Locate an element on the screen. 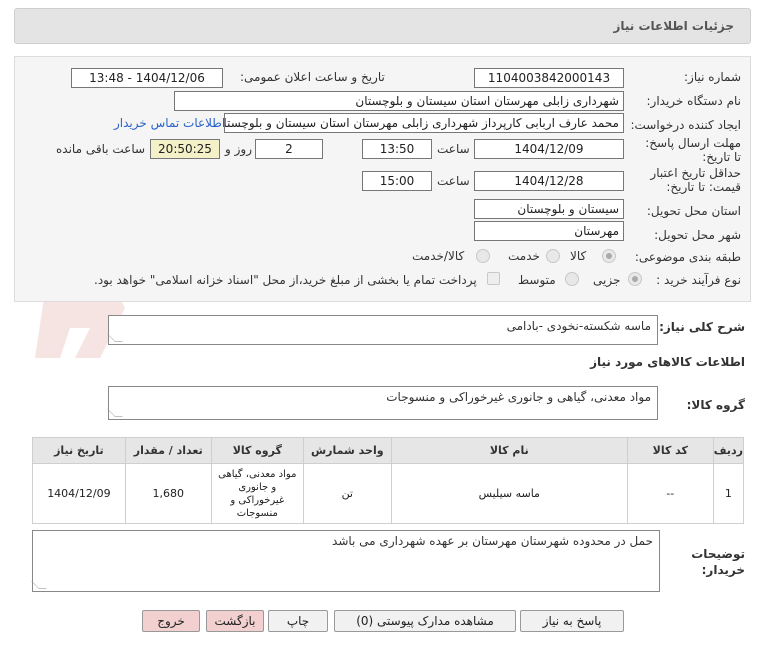 The width and height of the screenshot is (761, 648). summary-text: ماسه شکسته-نخودی -بادامی is located at coordinates (578, 326).